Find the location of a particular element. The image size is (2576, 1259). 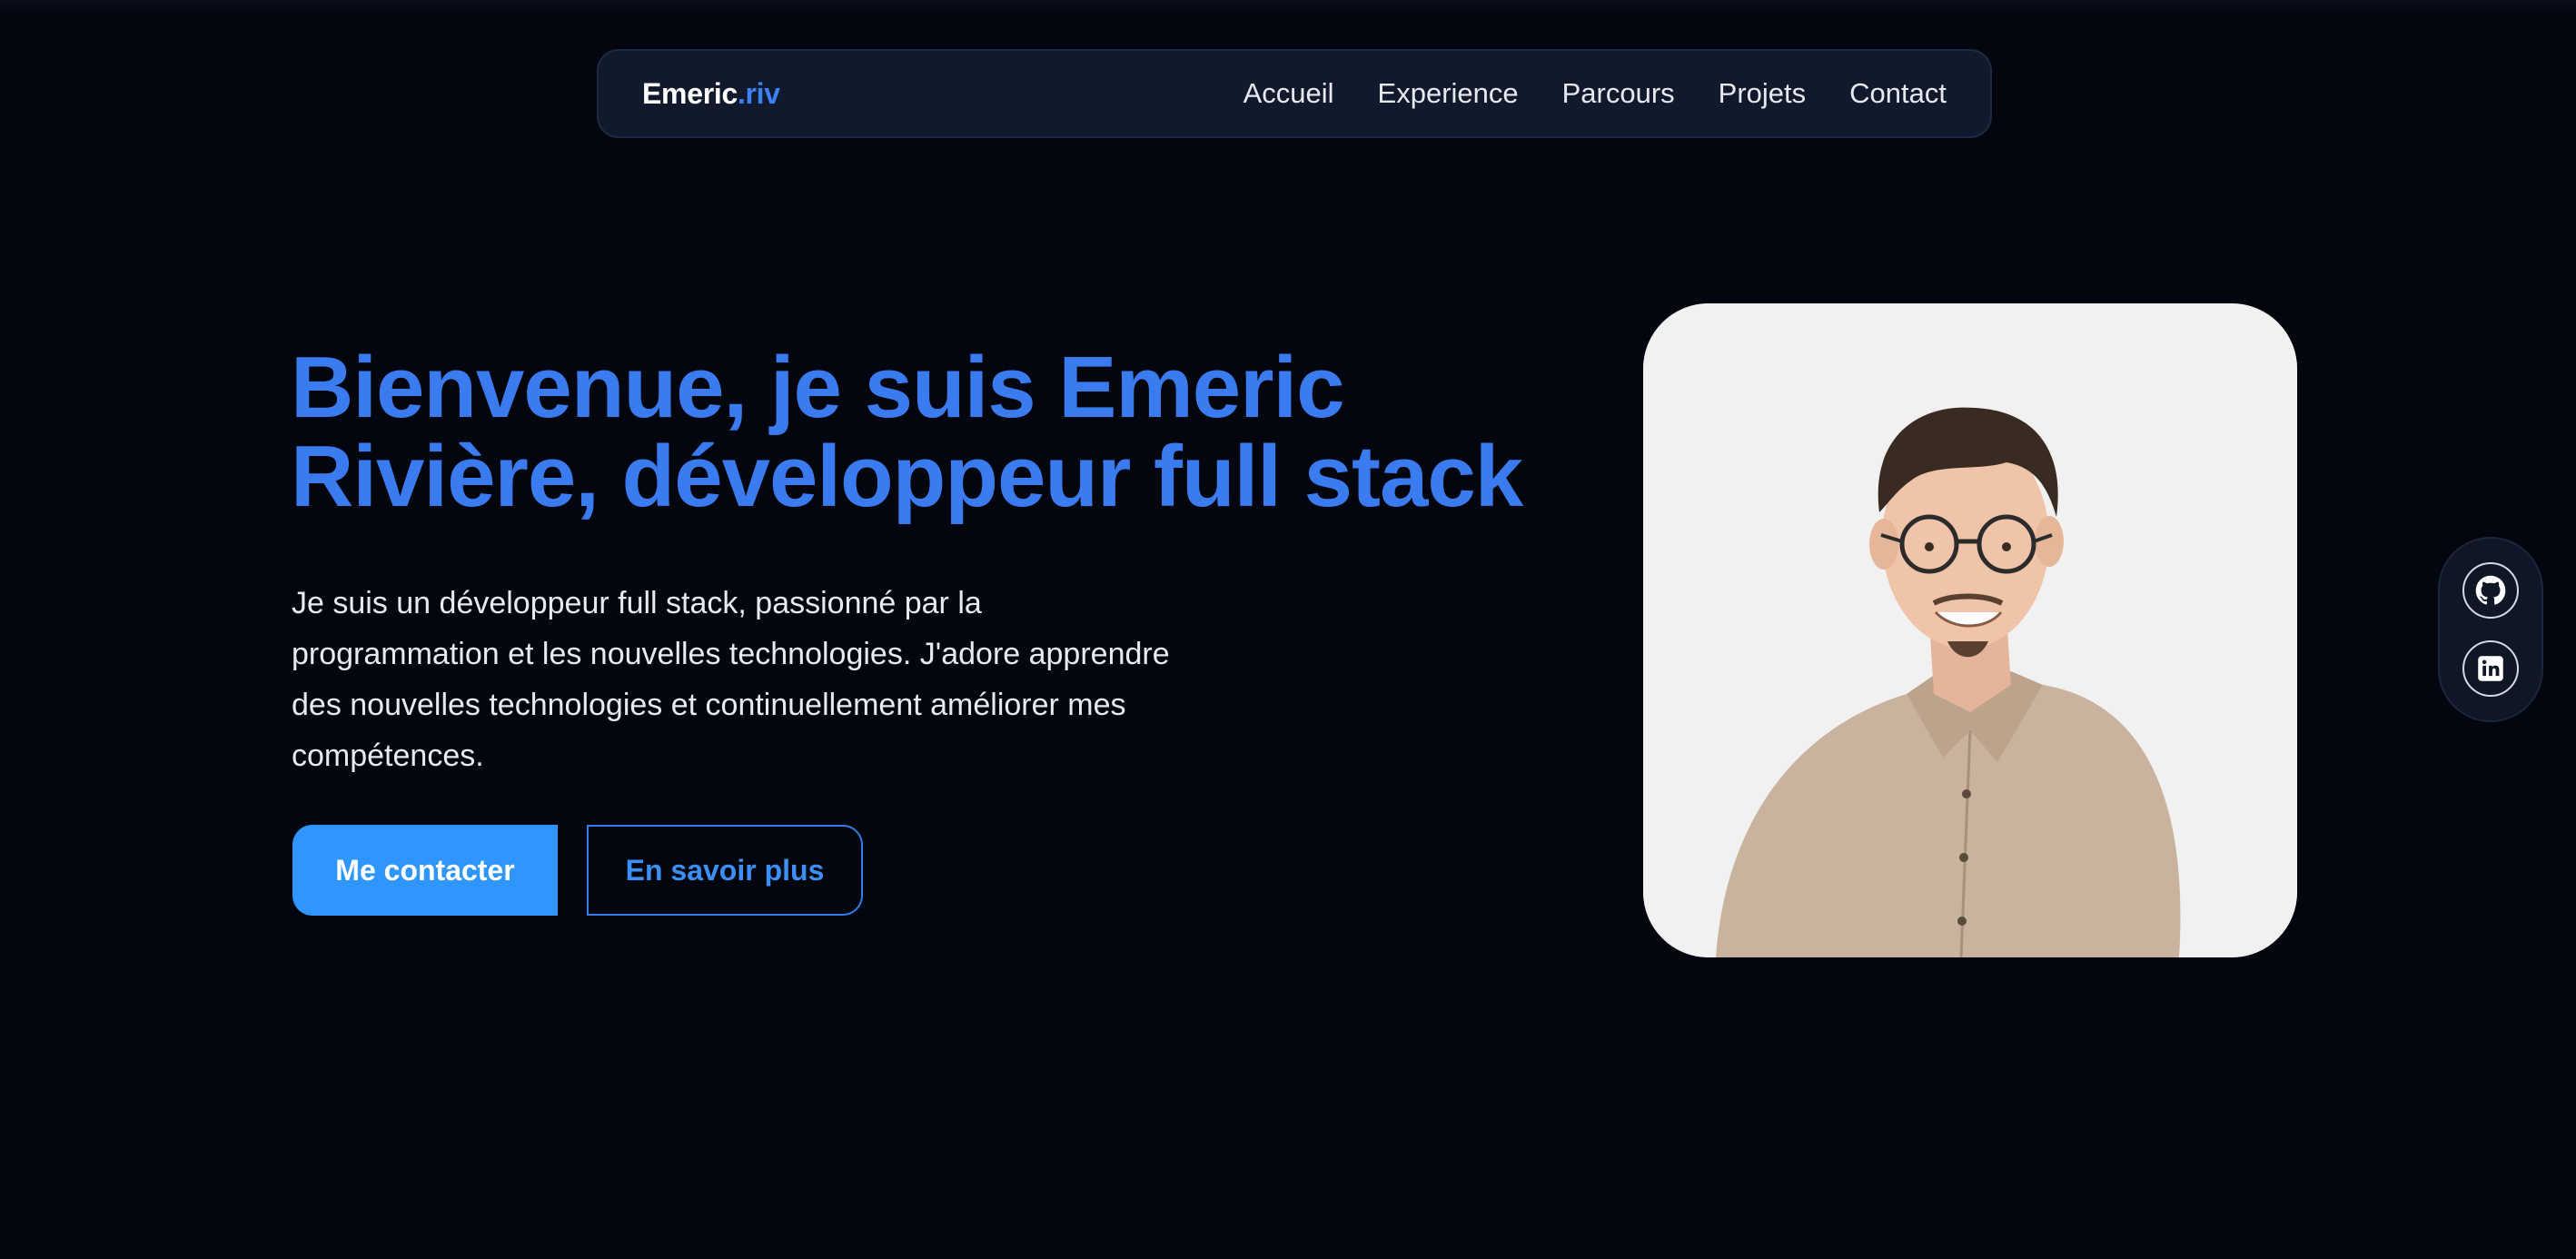

github-link is located at coordinates (2490, 590).